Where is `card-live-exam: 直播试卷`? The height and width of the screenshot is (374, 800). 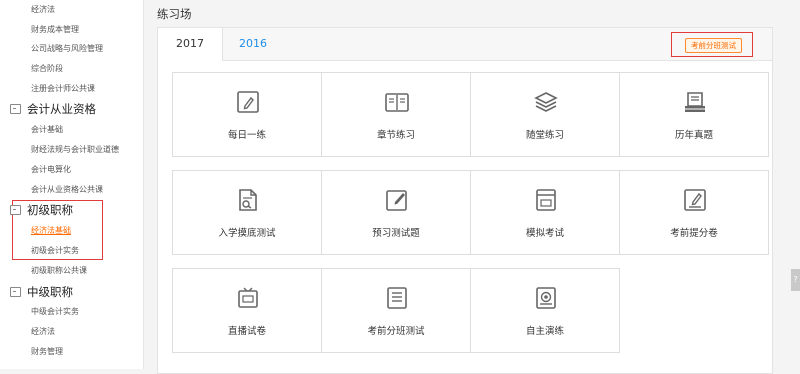 card-live-exam: 直播试卷 is located at coordinates (247, 310).